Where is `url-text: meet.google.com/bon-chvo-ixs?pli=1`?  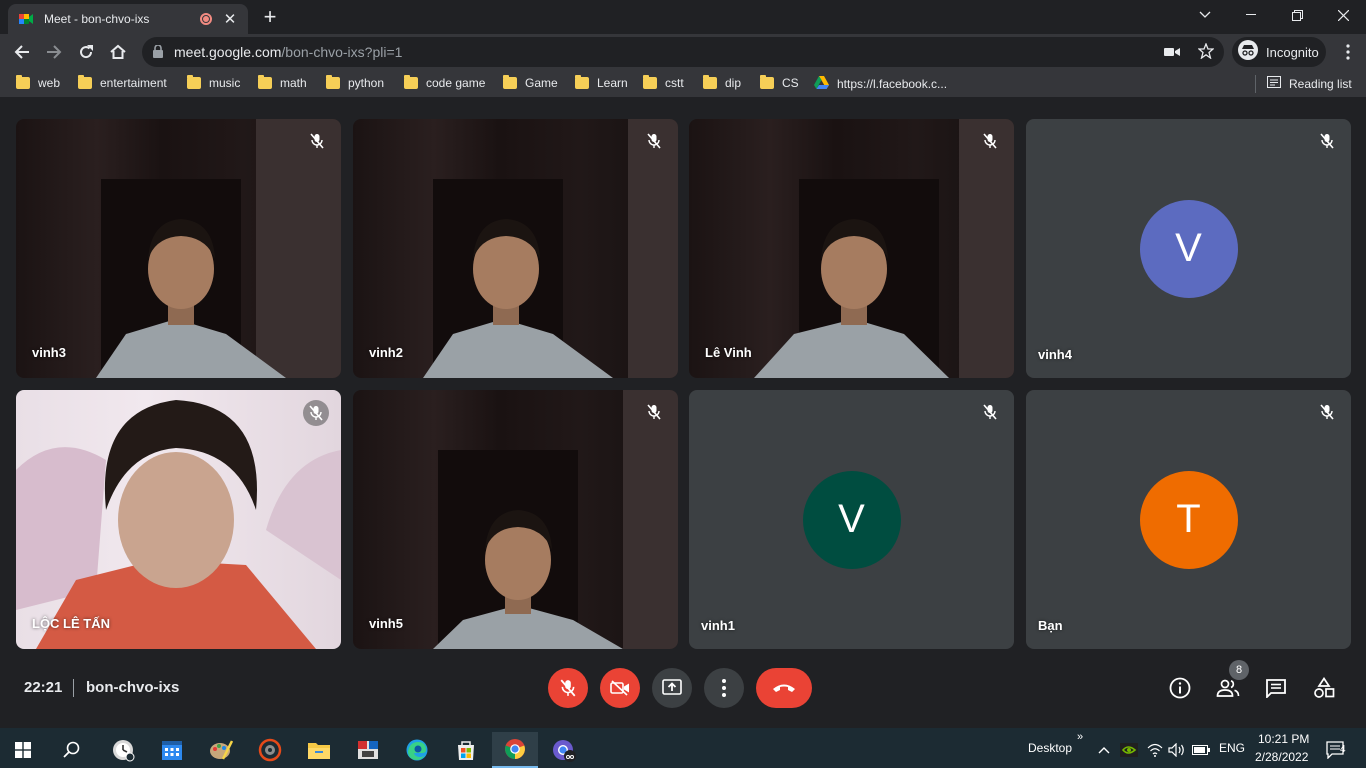 url-text: meet.google.com/bon-chvo-ixs?pli=1 is located at coordinates (288, 52).